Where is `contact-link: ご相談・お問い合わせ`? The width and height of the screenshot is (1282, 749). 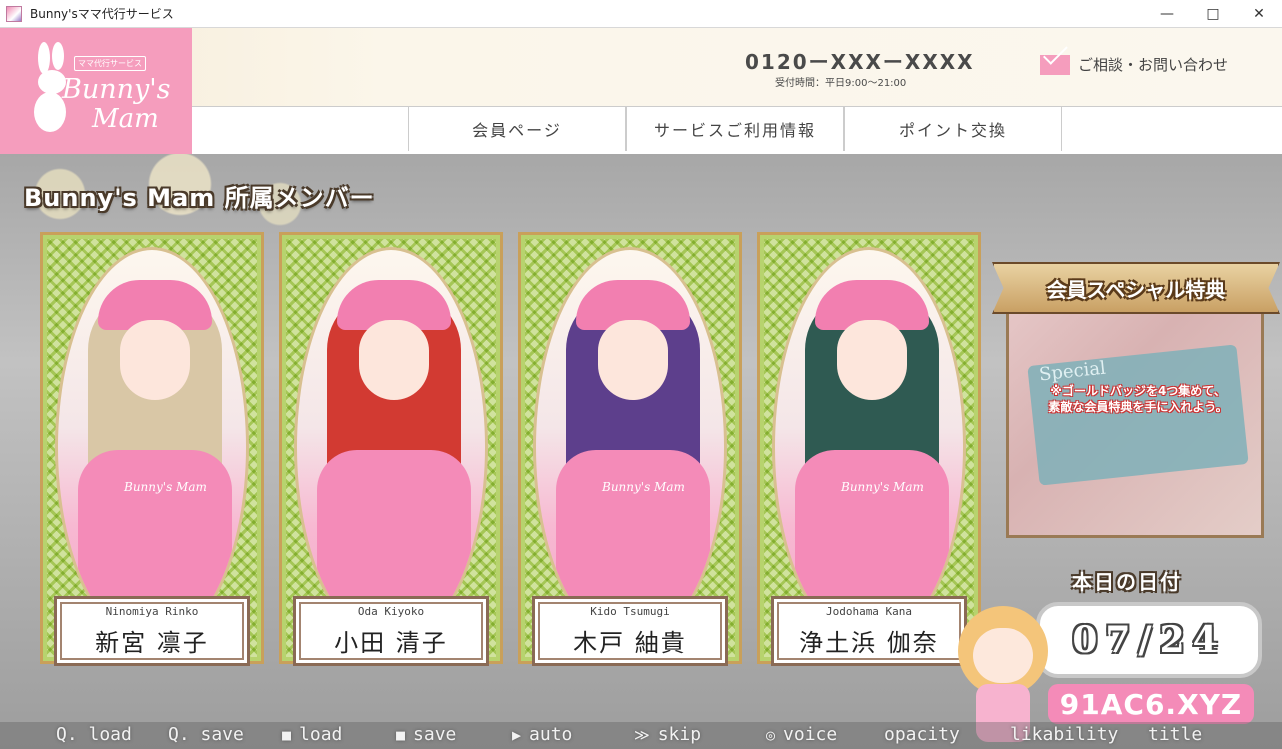 contact-link: ご相談・お問い合わせ is located at coordinates (1134, 64).